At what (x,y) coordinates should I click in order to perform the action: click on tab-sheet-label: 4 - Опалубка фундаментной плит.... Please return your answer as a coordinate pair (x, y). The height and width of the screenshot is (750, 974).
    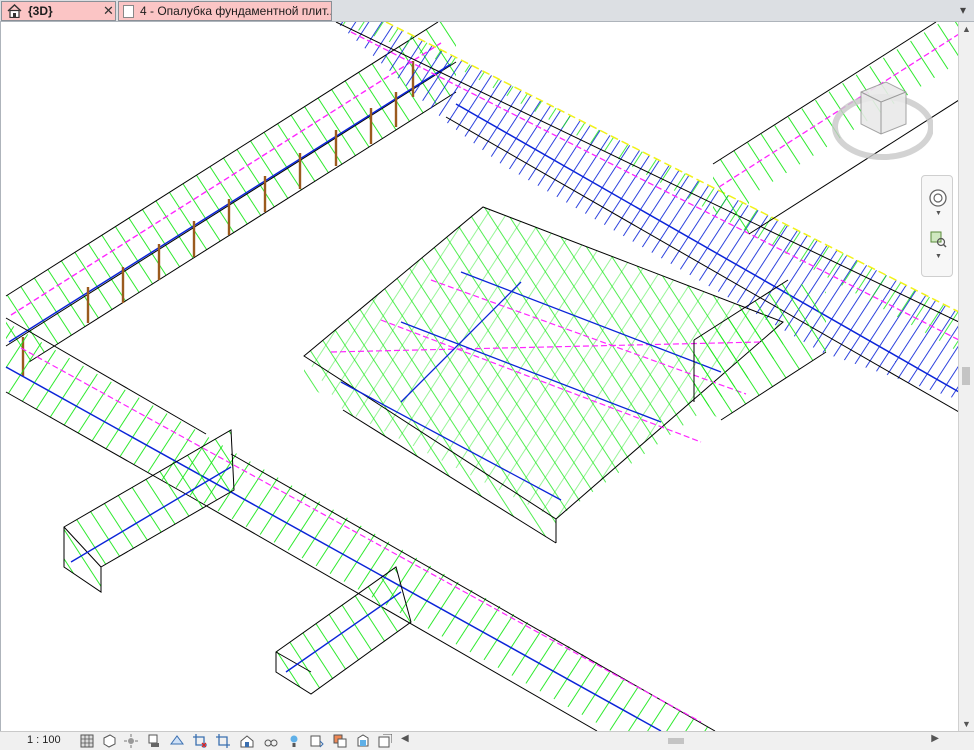
    Looking at the image, I should click on (236, 11).